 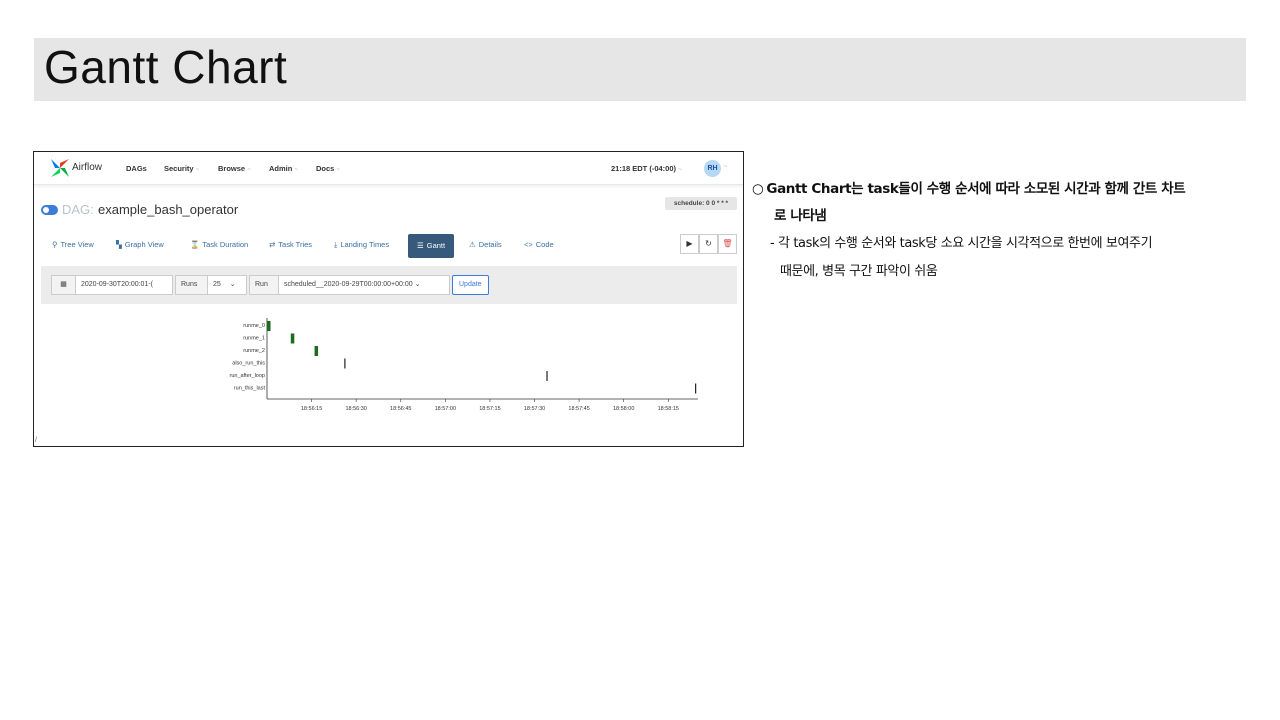 I want to click on gantt-tick-label: 18:57:00, so click(x=445, y=409).